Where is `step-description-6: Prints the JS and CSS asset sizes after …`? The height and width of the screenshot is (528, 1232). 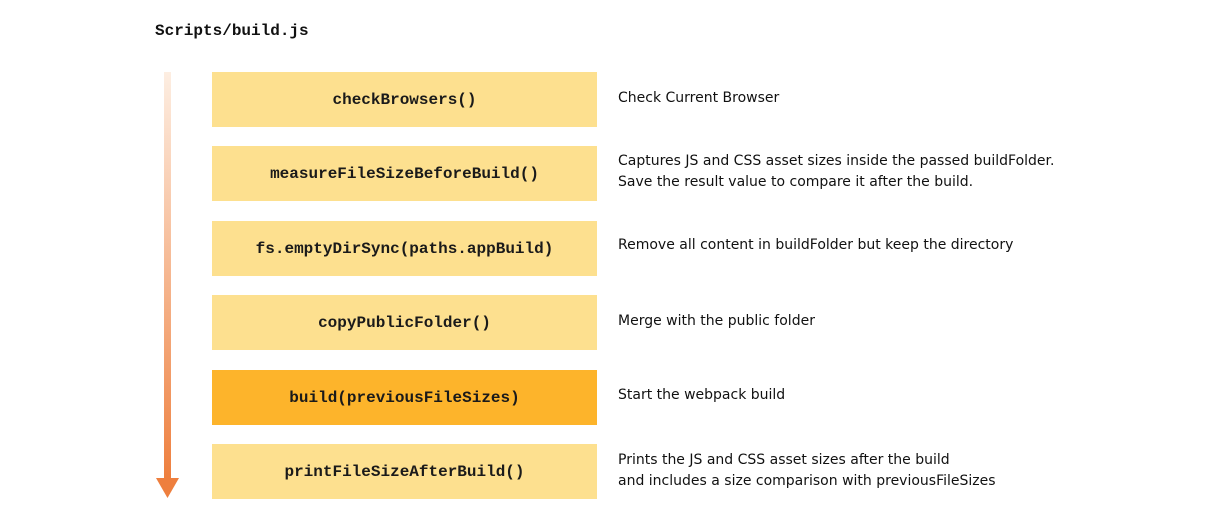 step-description-6: Prints the JS and CSS asset sizes after … is located at coordinates (807, 471).